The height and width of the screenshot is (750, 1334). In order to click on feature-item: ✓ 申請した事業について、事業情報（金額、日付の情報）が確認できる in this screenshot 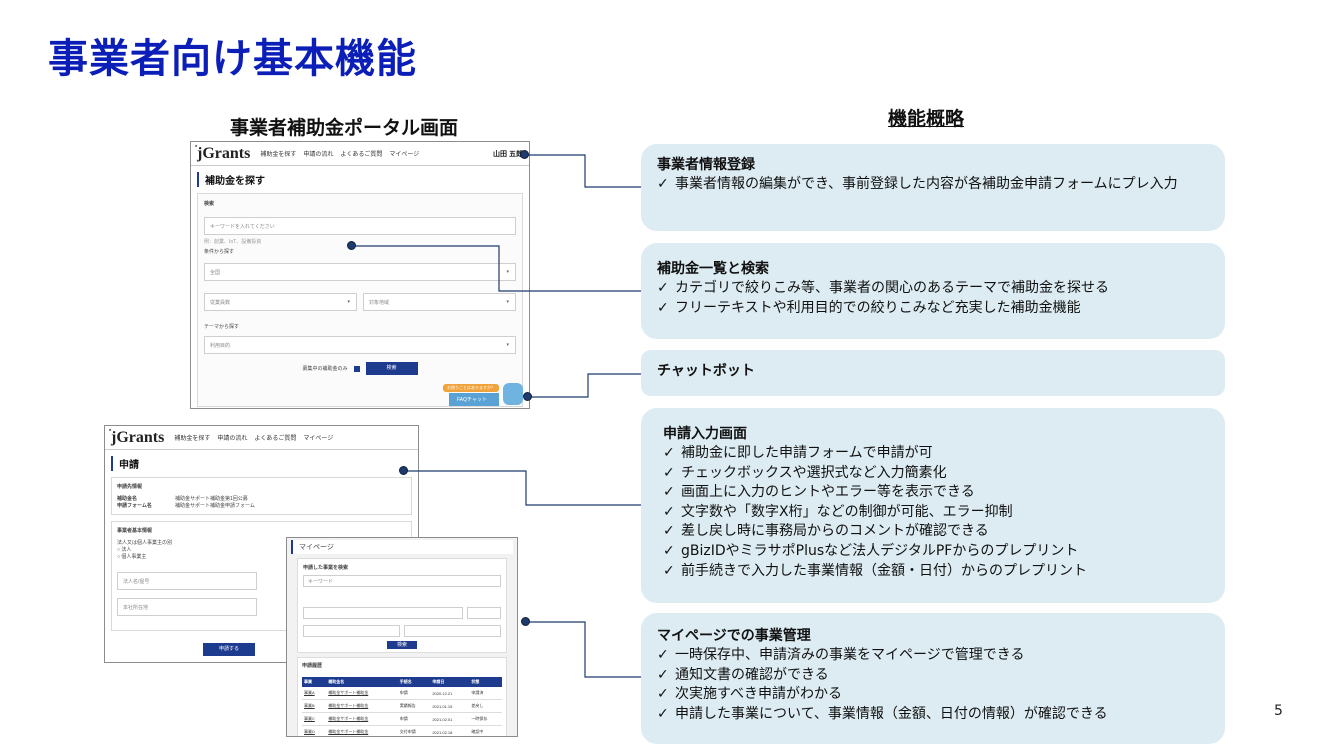, I will do `click(933, 715)`.